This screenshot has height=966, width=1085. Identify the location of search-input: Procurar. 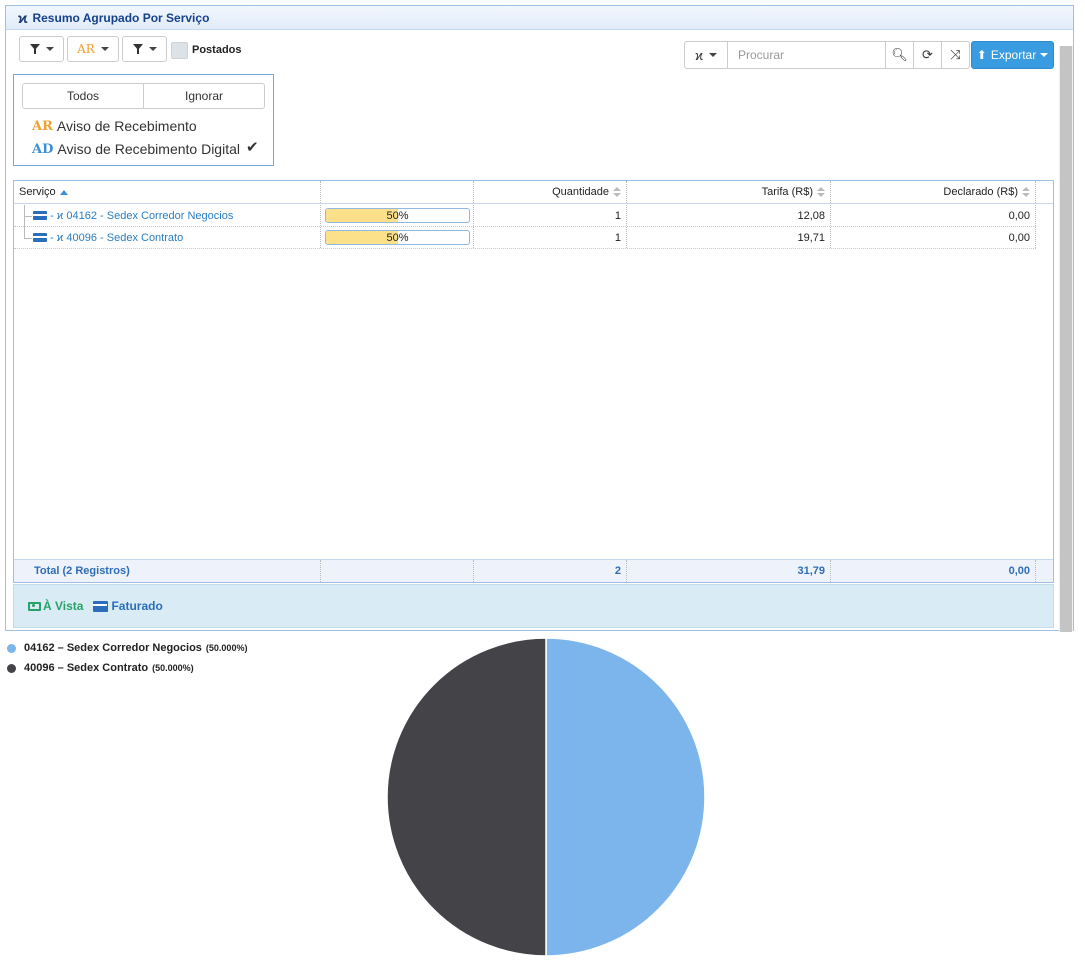
(807, 55).